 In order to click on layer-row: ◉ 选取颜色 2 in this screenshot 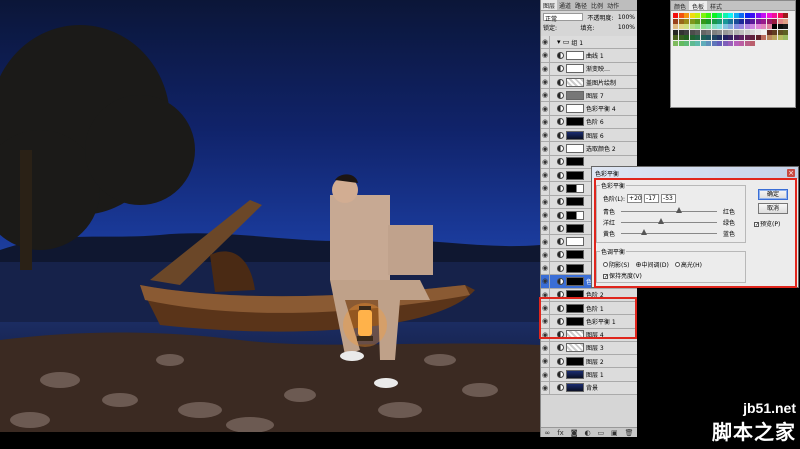, I will do `click(589, 149)`.